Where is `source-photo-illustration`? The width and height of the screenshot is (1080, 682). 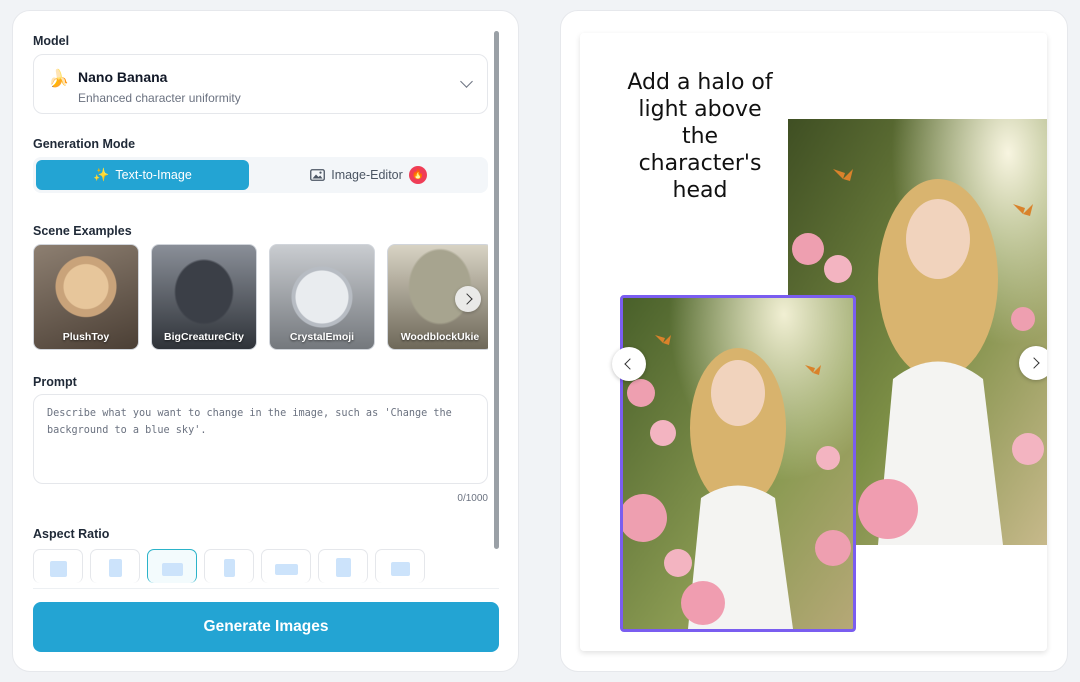
source-photo-illustration is located at coordinates (738, 463).